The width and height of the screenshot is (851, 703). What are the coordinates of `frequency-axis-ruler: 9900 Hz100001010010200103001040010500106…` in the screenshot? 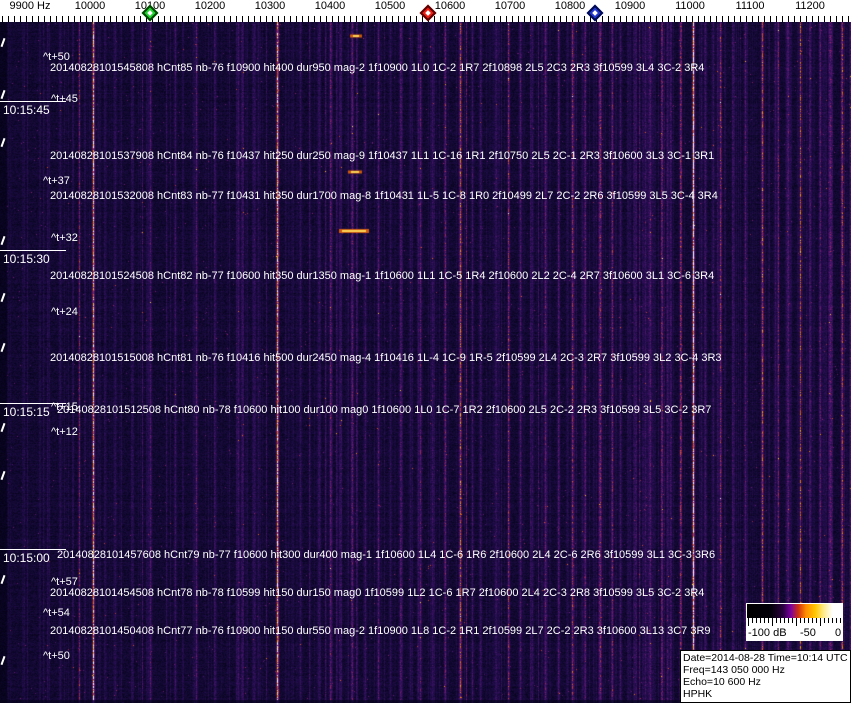 It's located at (425, 11).